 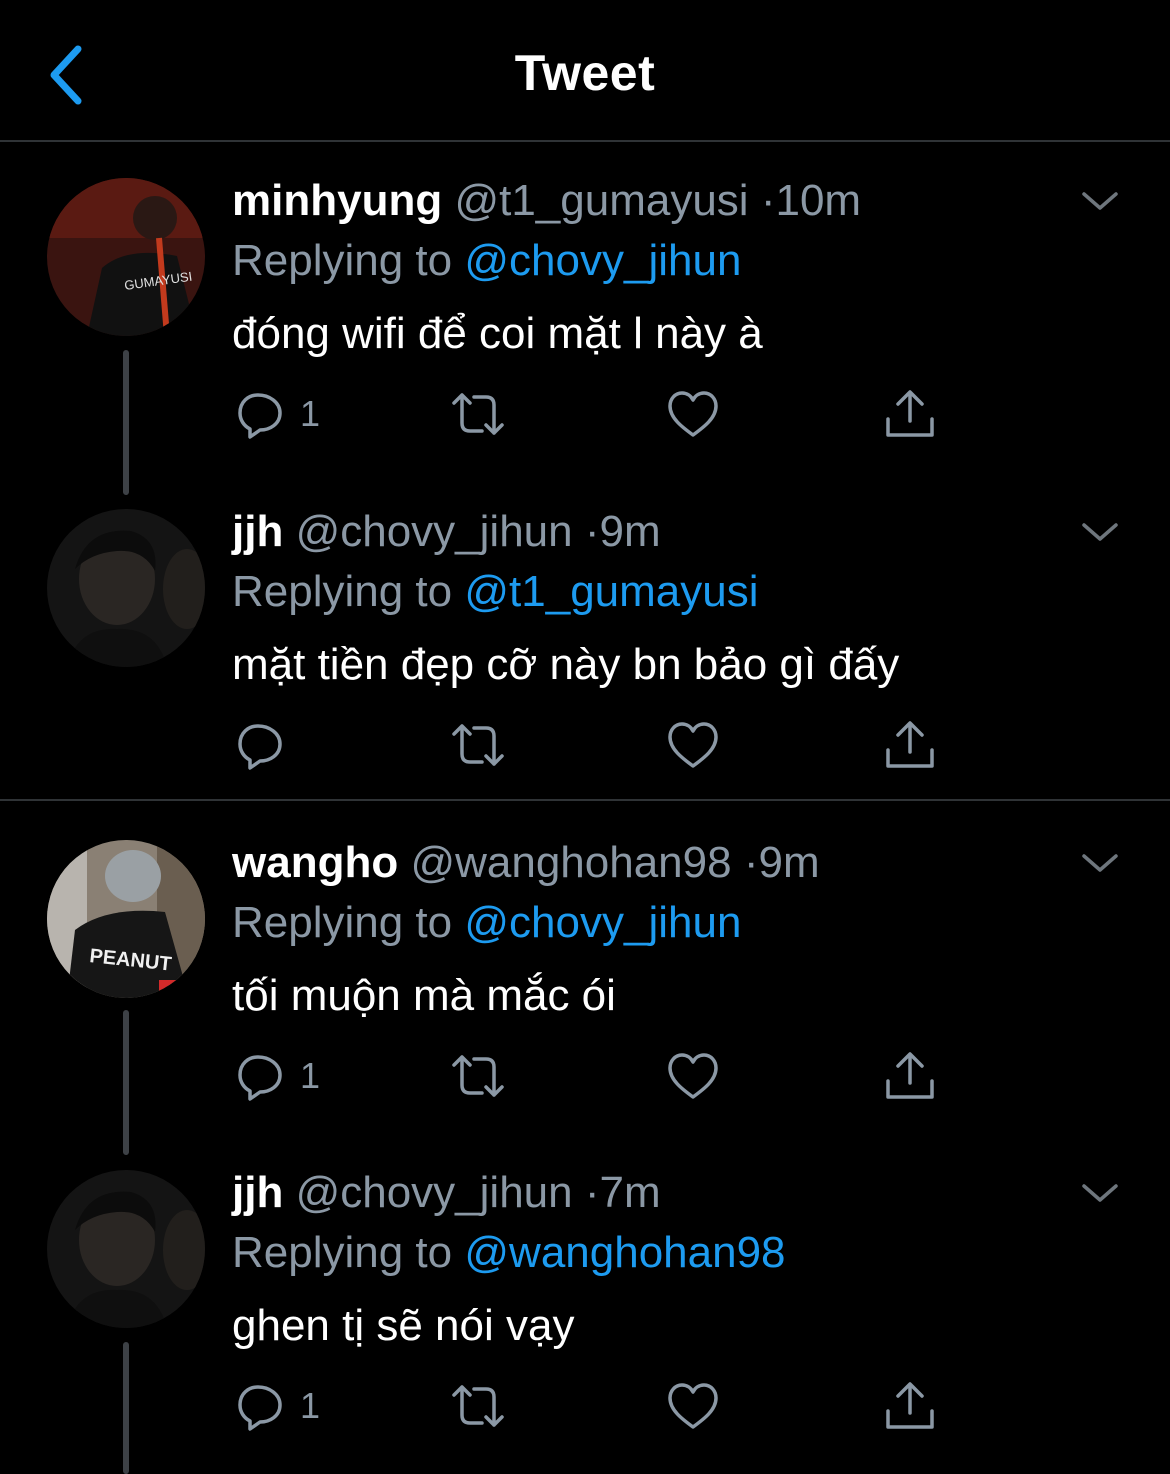 I want to click on top-bar: Tweet, so click(x=585, y=71).